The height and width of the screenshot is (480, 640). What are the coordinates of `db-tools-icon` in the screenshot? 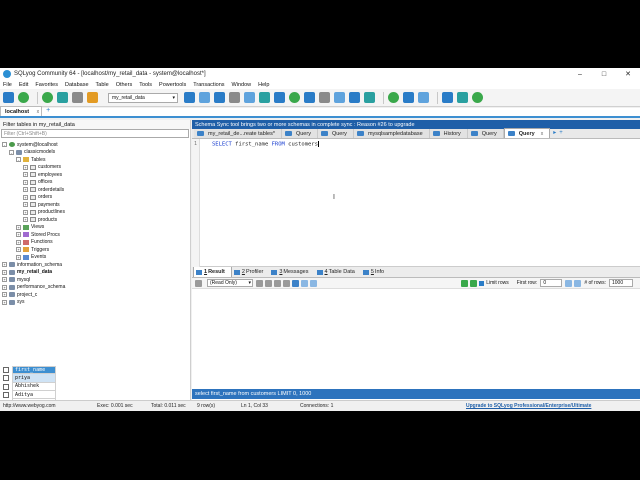 It's located at (477, 97).